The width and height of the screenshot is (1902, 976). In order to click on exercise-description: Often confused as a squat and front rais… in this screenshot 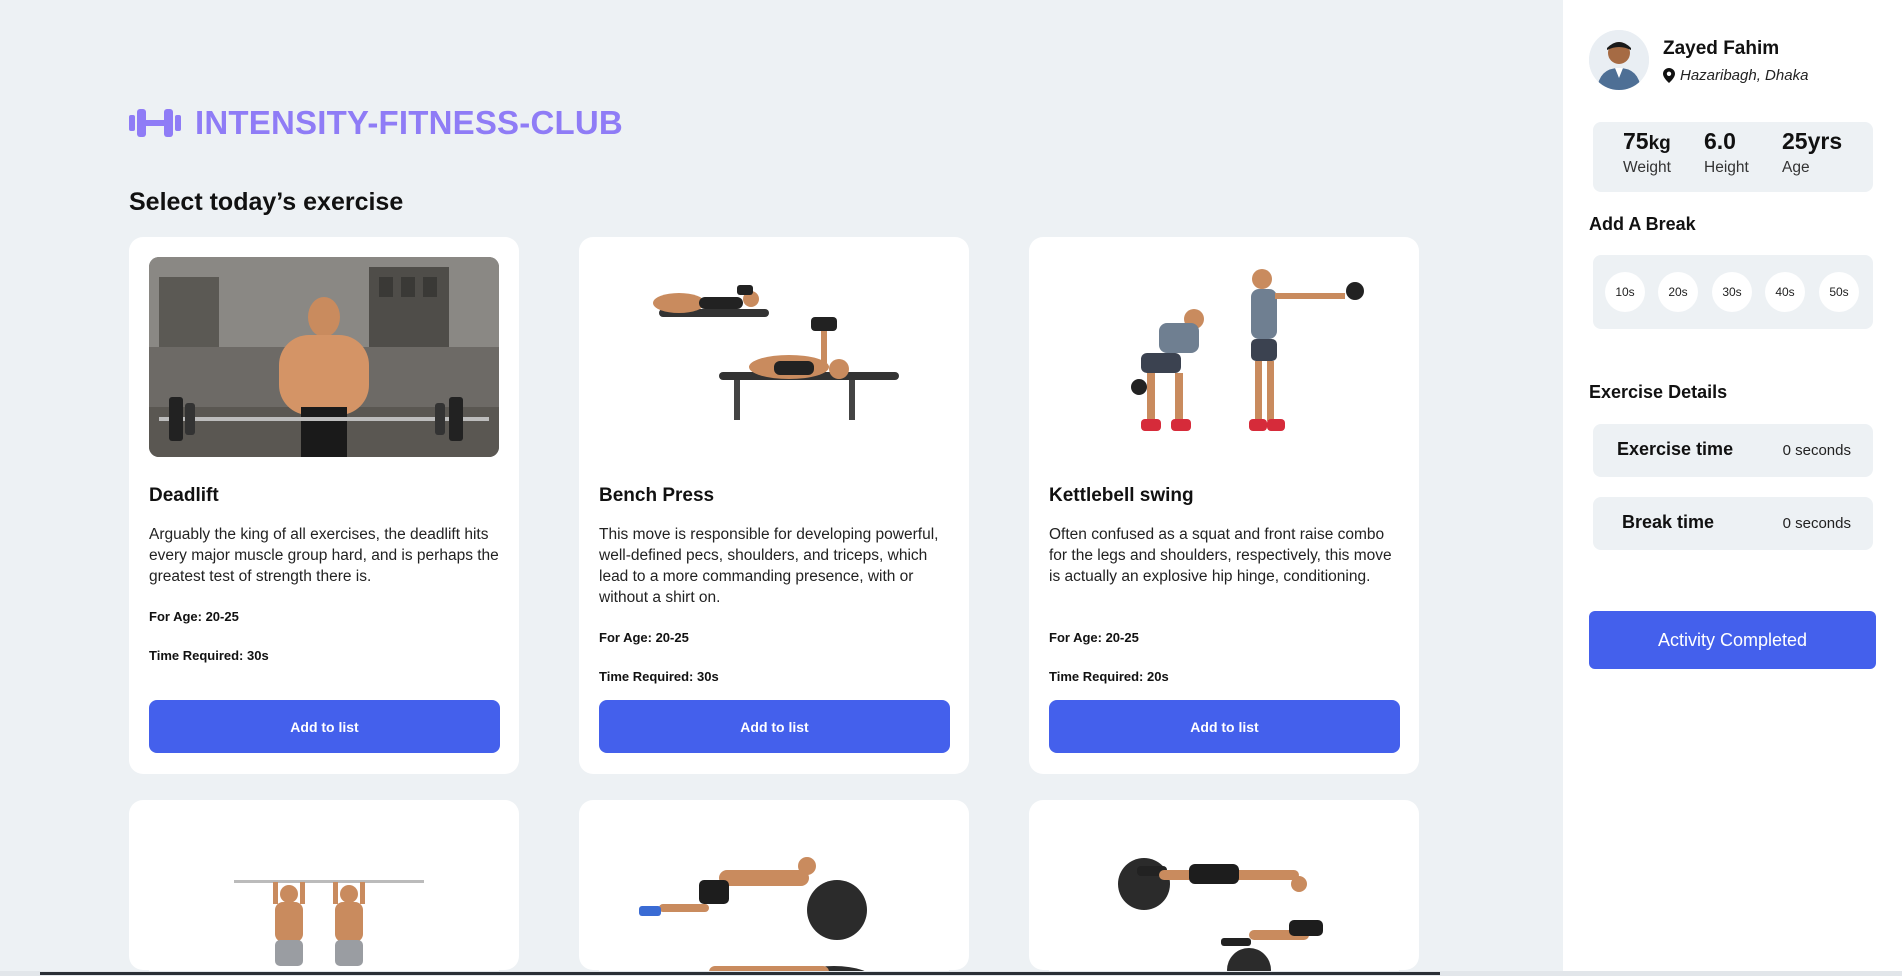, I will do `click(1220, 555)`.